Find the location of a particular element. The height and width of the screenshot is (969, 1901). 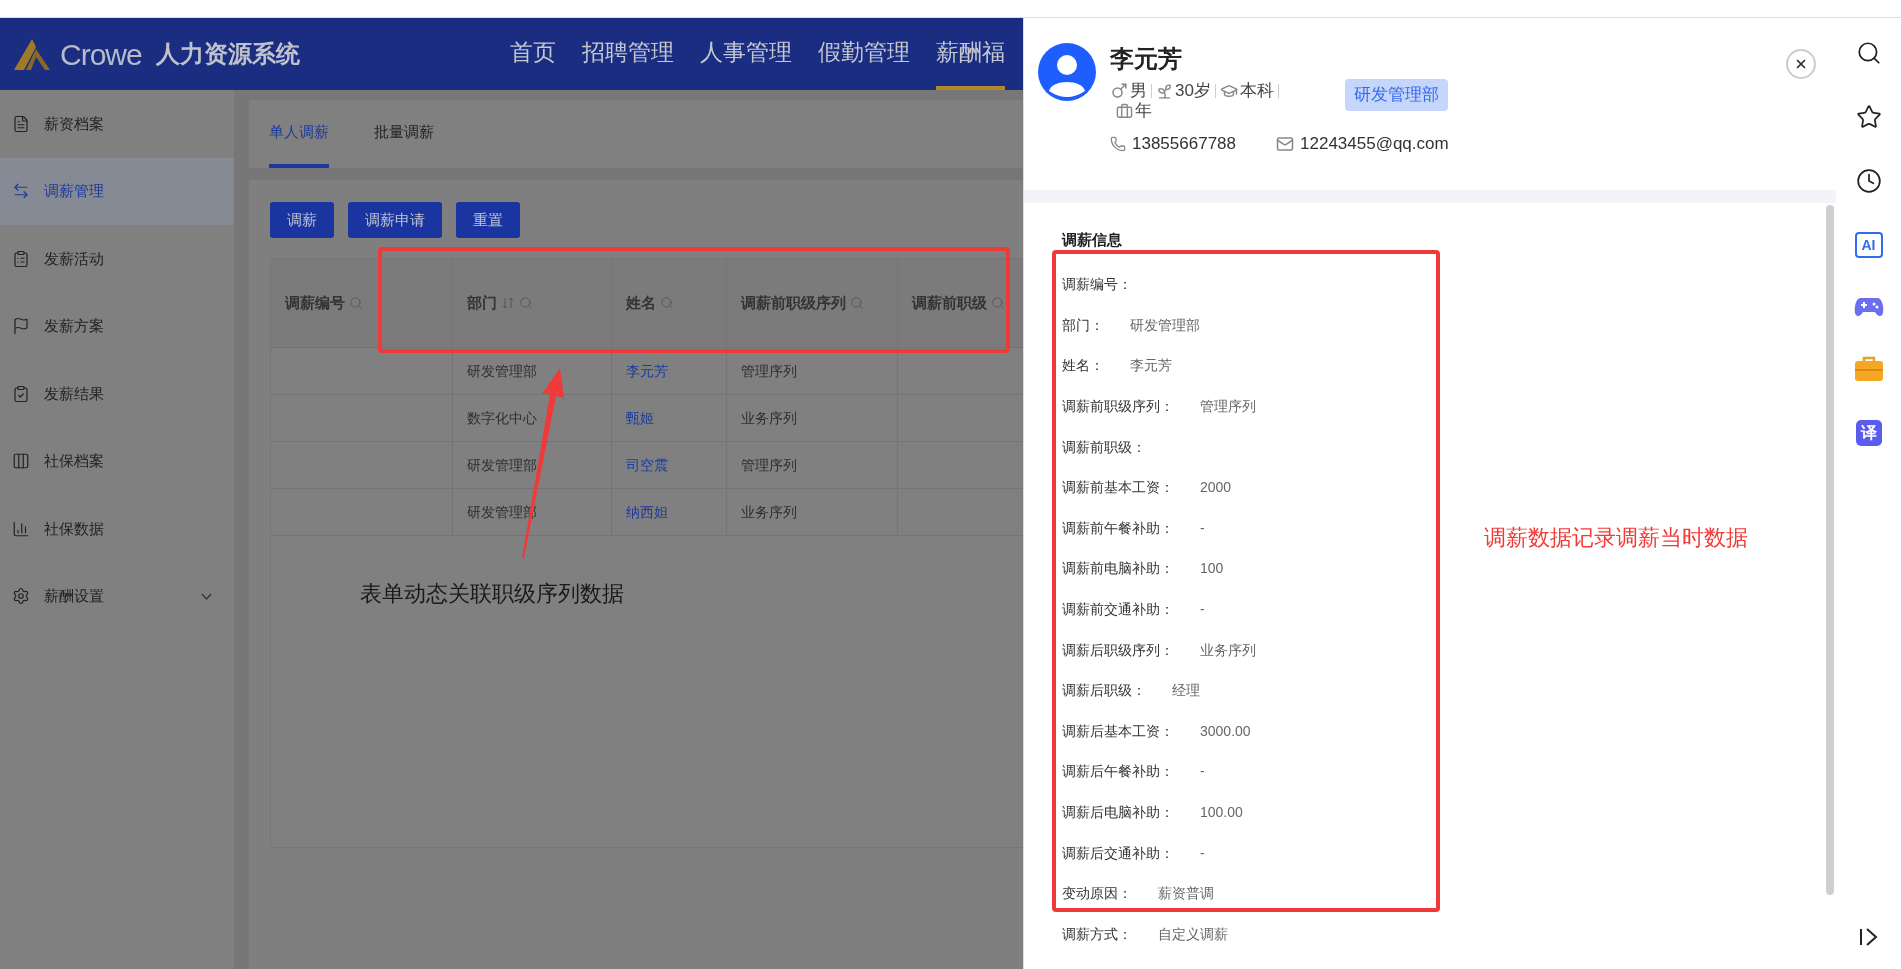

field-label: 部门： is located at coordinates (1083, 325).